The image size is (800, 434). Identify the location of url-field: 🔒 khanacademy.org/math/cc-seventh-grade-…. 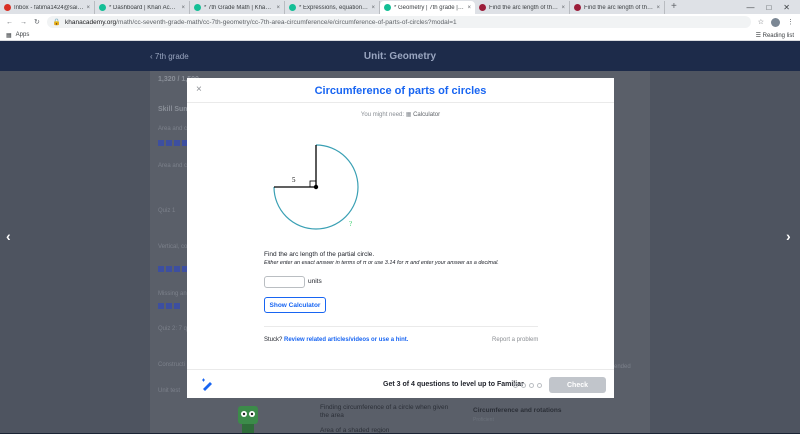
(398, 22).